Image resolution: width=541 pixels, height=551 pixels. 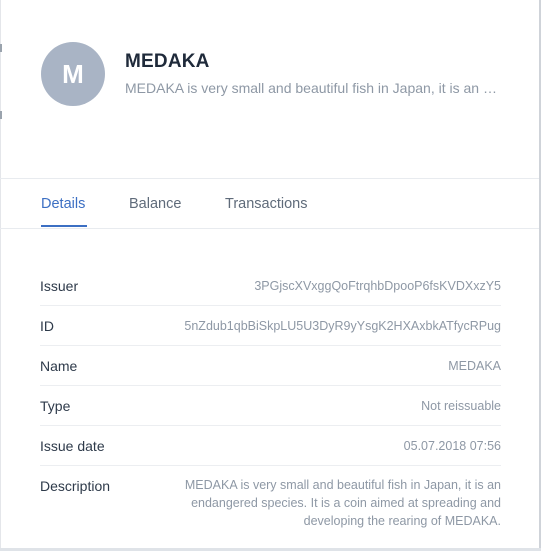 I want to click on detail-label: Description, so click(x=75, y=486).